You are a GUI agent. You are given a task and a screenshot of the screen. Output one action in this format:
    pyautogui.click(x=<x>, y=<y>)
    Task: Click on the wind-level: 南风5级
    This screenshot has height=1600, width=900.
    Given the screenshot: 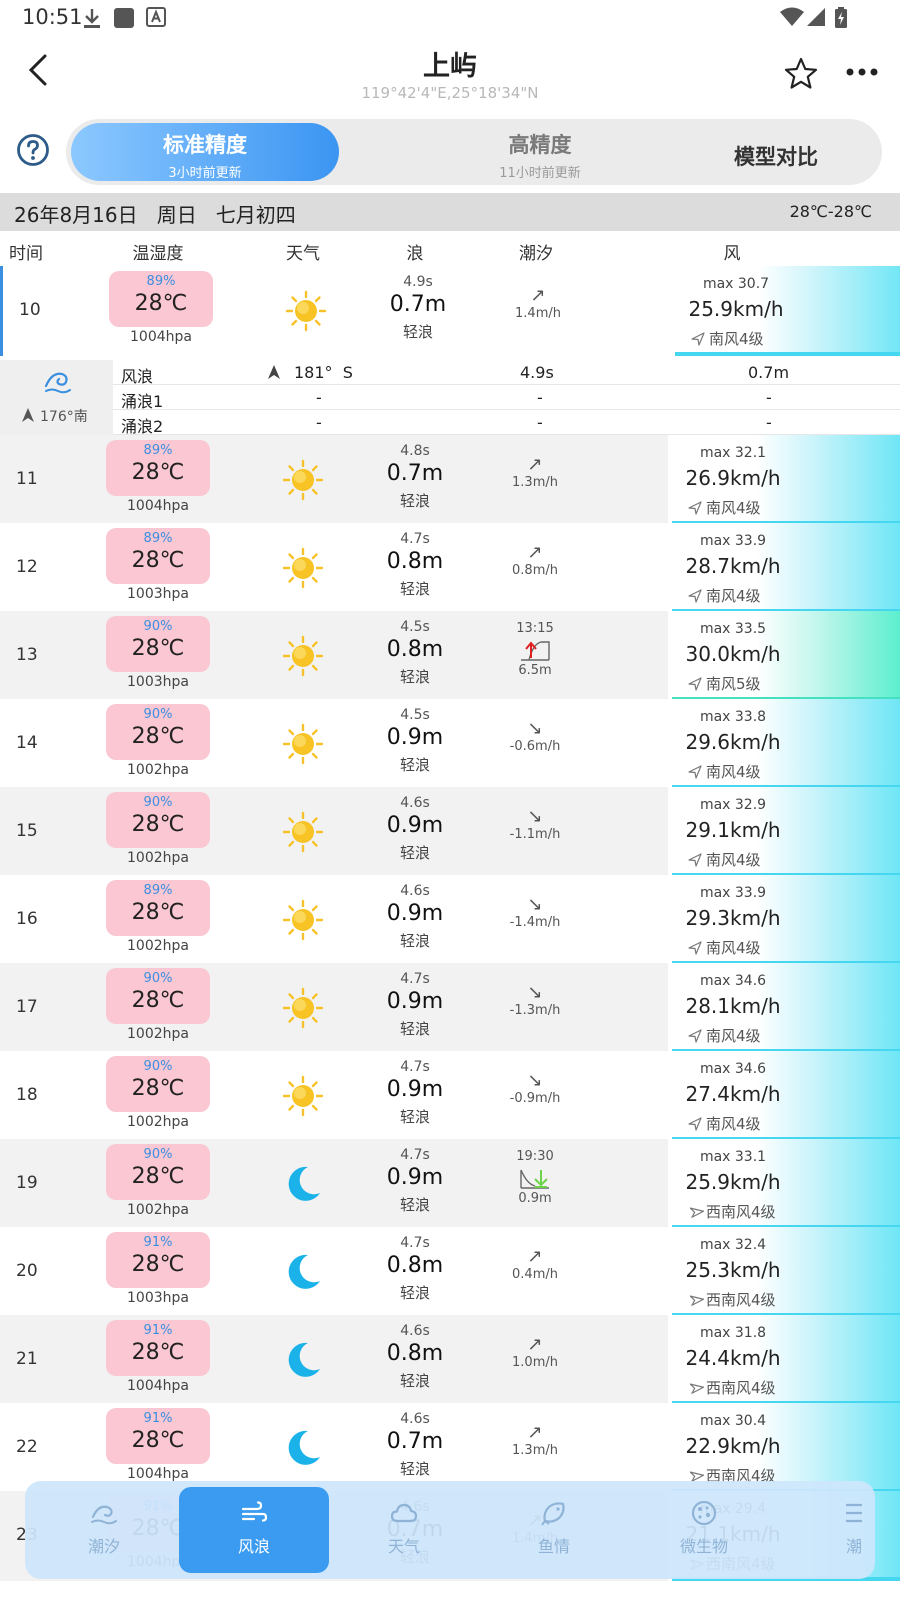 What is the action you would take?
    pyautogui.click(x=724, y=683)
    